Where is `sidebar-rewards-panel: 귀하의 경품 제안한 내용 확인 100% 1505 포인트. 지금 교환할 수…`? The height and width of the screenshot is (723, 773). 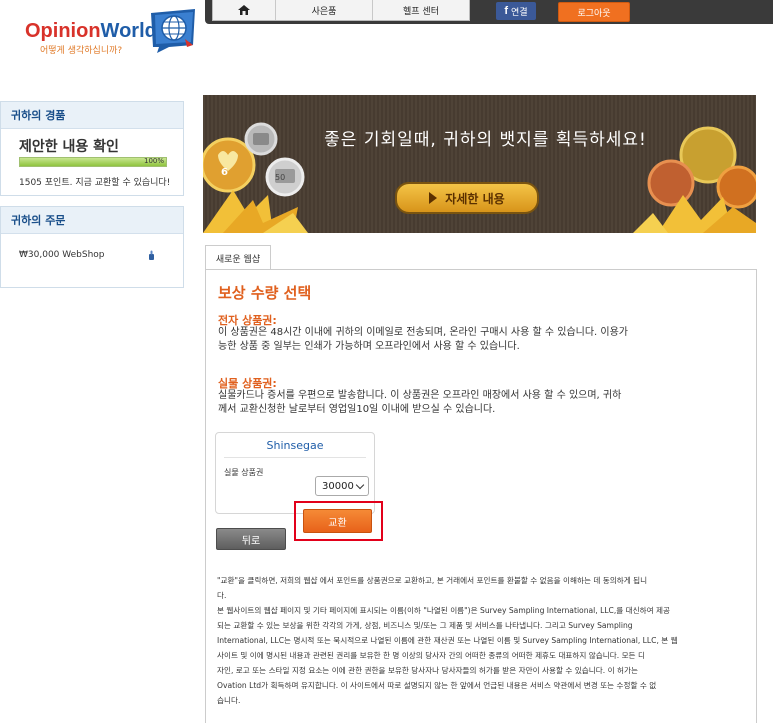
sidebar-rewards-panel: 귀하의 경품 제안한 내용 확인 100% 1505 포인트. 지금 교환할 수… is located at coordinates (92, 148).